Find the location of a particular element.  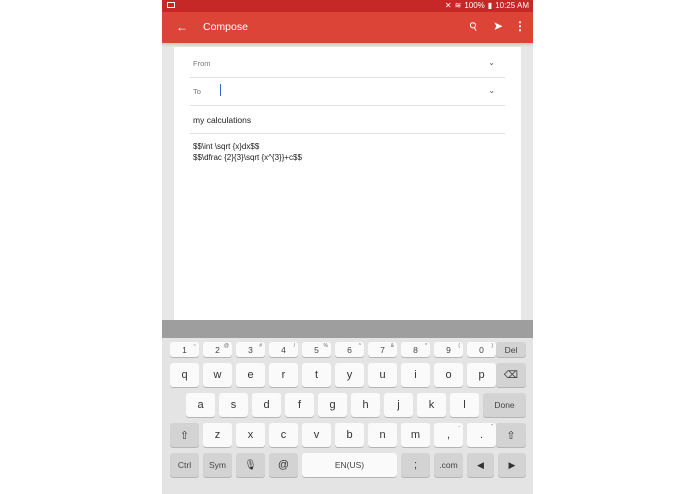

screenshot-notification-icon is located at coordinates (171, 5).